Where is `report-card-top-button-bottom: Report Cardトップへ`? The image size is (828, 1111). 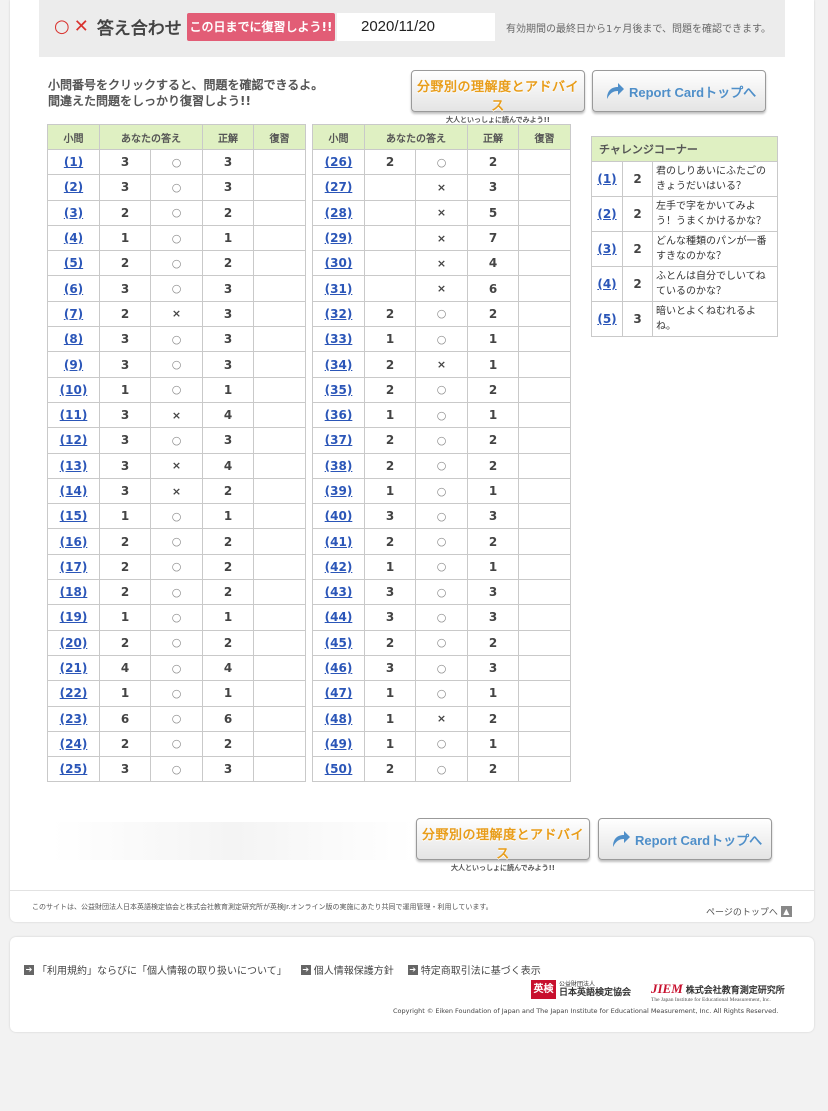
report-card-top-button-bottom: Report Cardトップへ is located at coordinates (685, 839).